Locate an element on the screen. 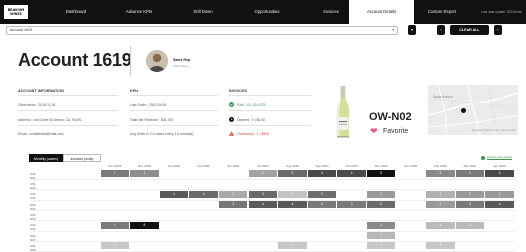 This screenshot has width=526, height=252. tab-monthly-cases: Monthly (cases) is located at coordinates (46, 158).